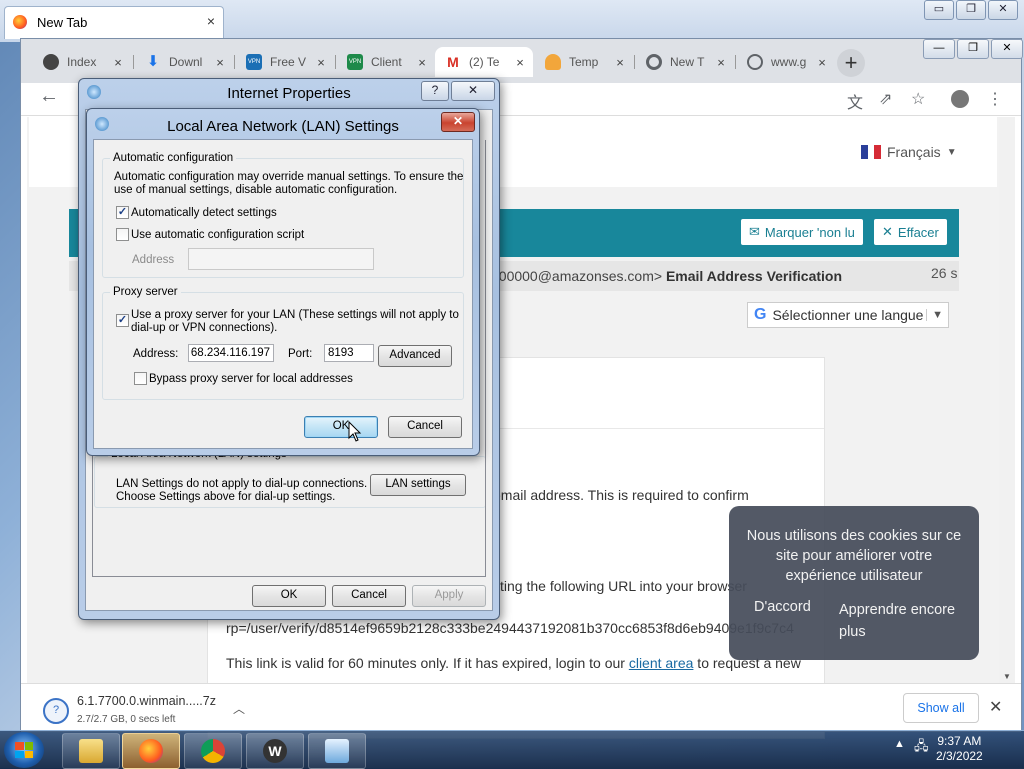 Image resolution: width=1024 pixels, height=769 pixels. What do you see at coordinates (231, 353) in the screenshot?
I see `proxy-address-field: 68.234.116.197` at bounding box center [231, 353].